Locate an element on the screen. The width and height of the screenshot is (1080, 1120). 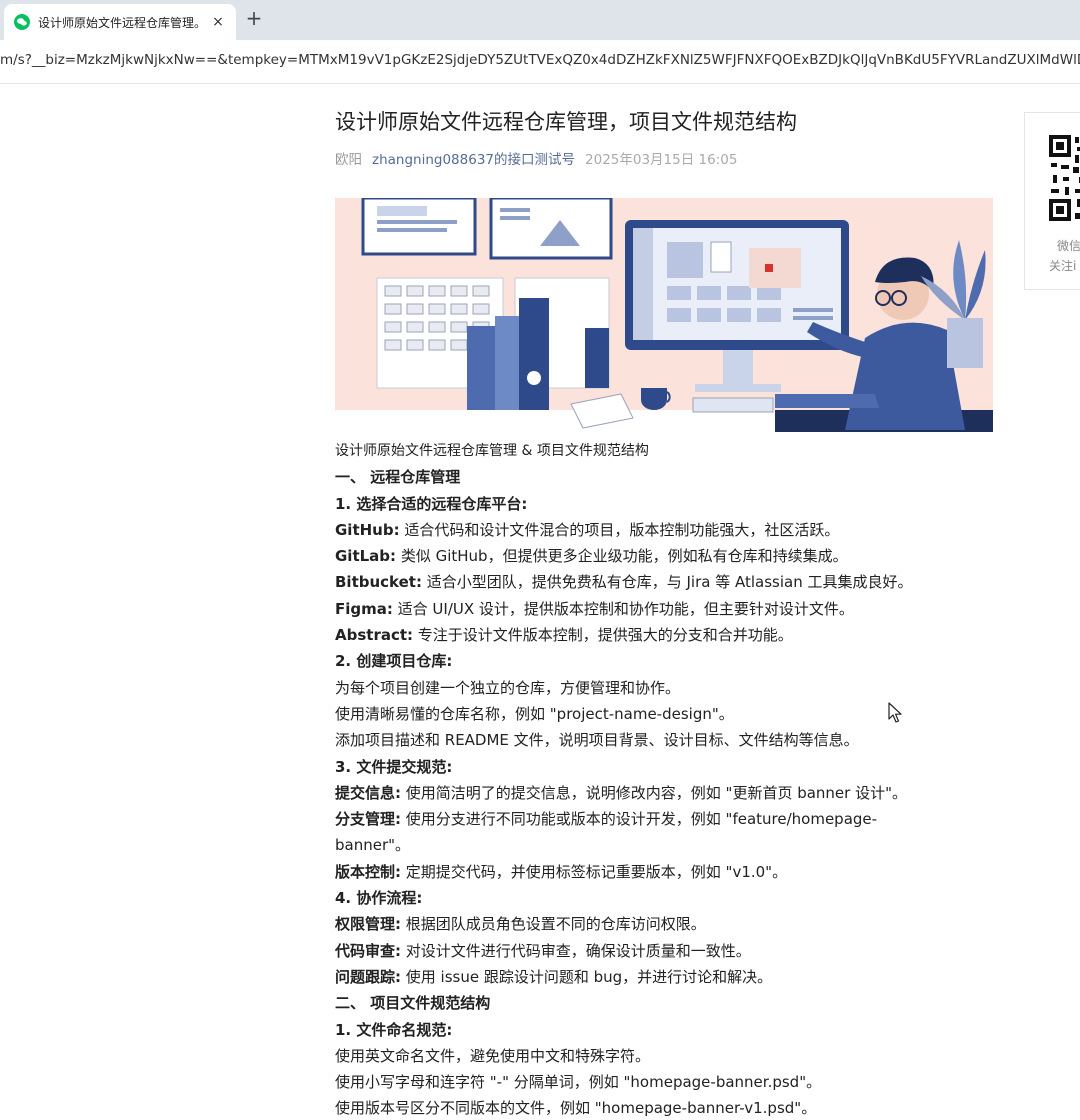
body-paragraph: GitHub: 适合代码和设计文件混合的项目，版本控制功能强大，社区活跃。 is located at coordinates (665, 530).